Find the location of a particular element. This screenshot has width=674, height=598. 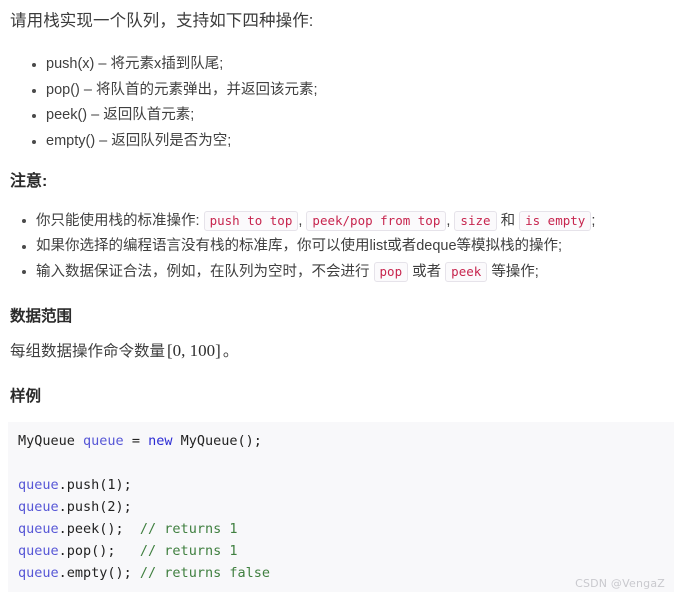

watermark: CSDN @VengaZ is located at coordinates (620, 583).